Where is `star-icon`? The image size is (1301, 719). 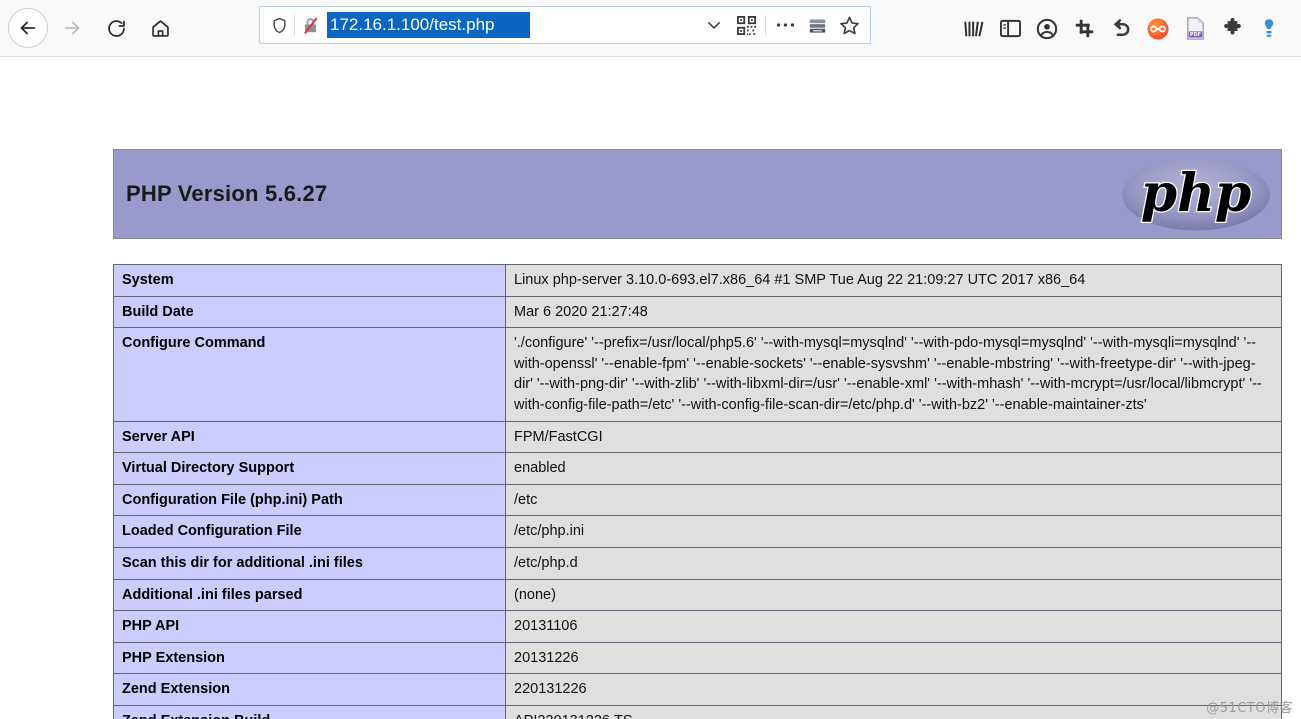
star-icon is located at coordinates (849, 25).